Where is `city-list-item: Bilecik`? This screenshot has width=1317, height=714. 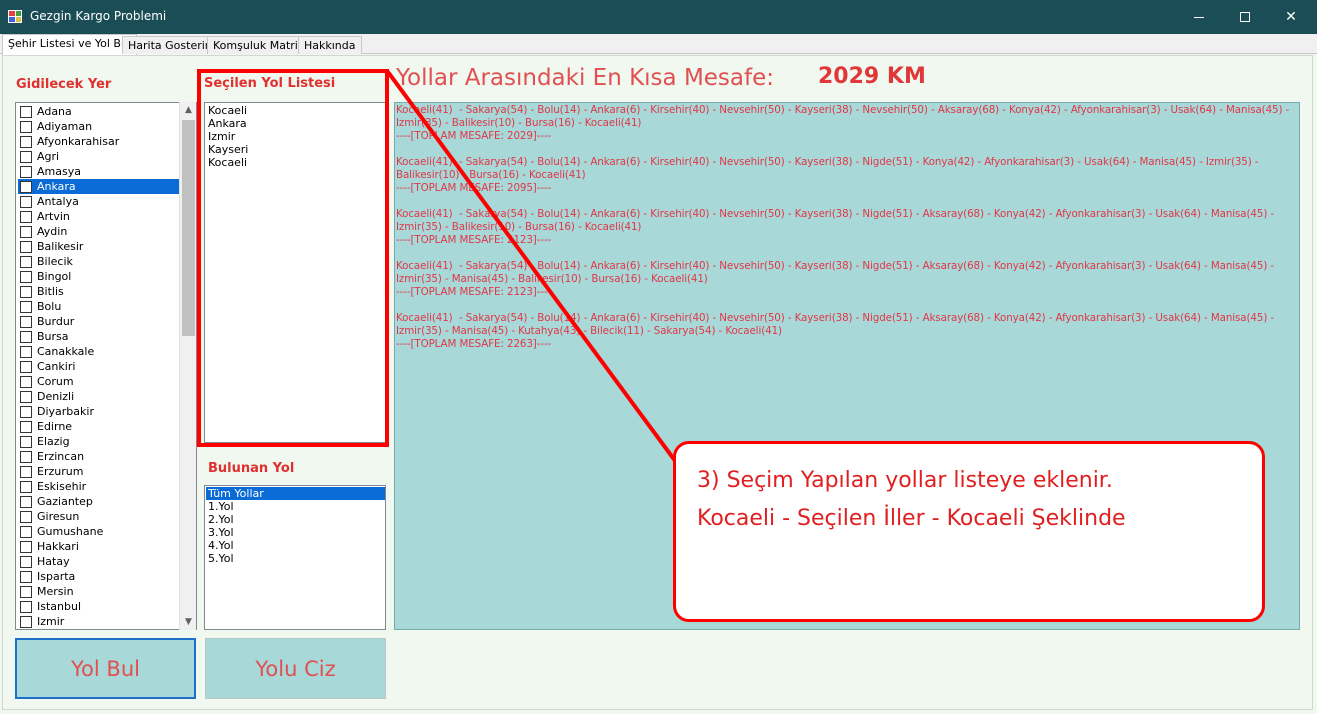 city-list-item: Bilecik is located at coordinates (99, 261).